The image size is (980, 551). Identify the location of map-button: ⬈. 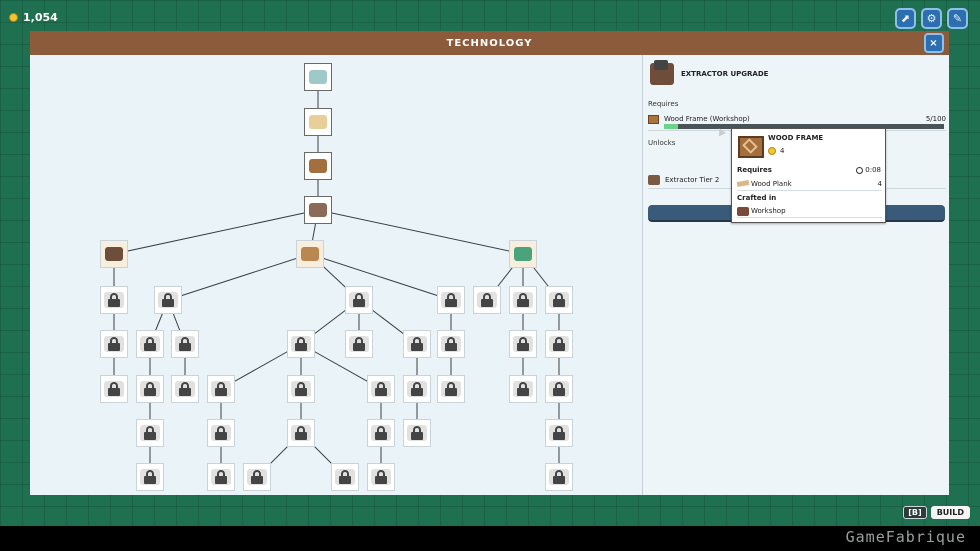
(905, 18).